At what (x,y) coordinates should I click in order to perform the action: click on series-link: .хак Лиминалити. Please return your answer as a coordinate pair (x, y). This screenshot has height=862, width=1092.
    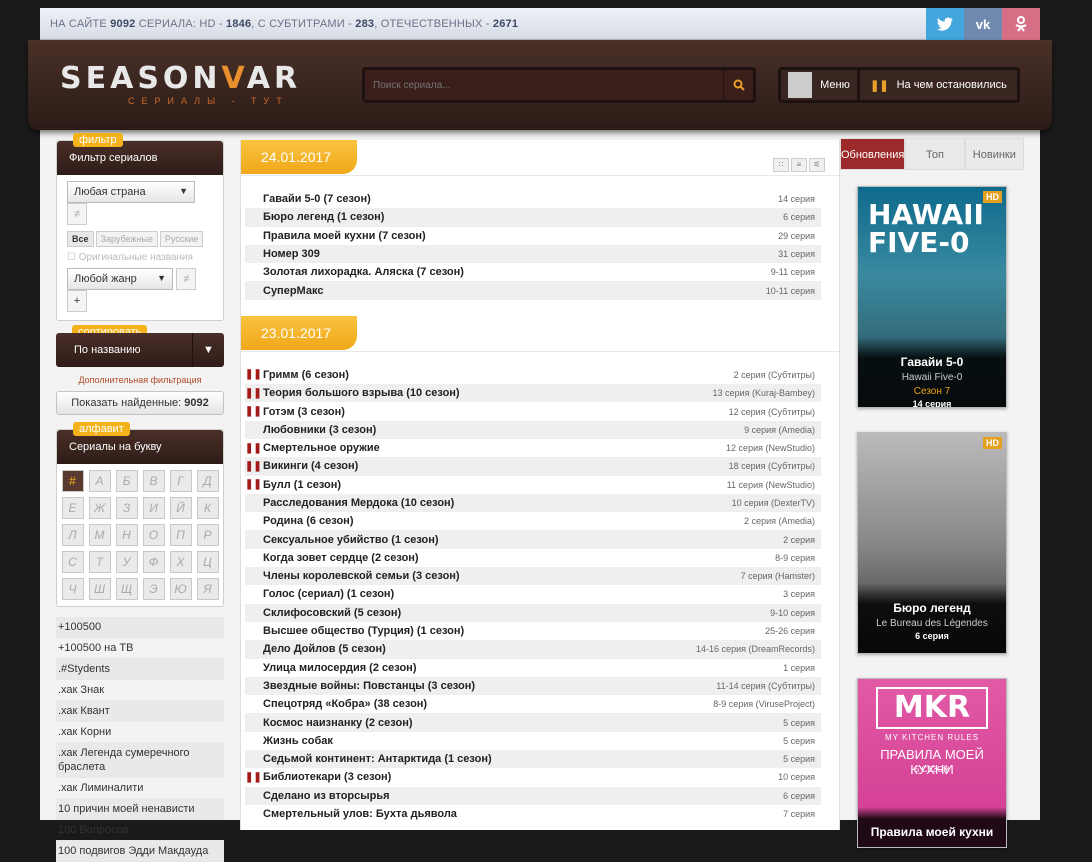
    Looking at the image, I should click on (140, 788).